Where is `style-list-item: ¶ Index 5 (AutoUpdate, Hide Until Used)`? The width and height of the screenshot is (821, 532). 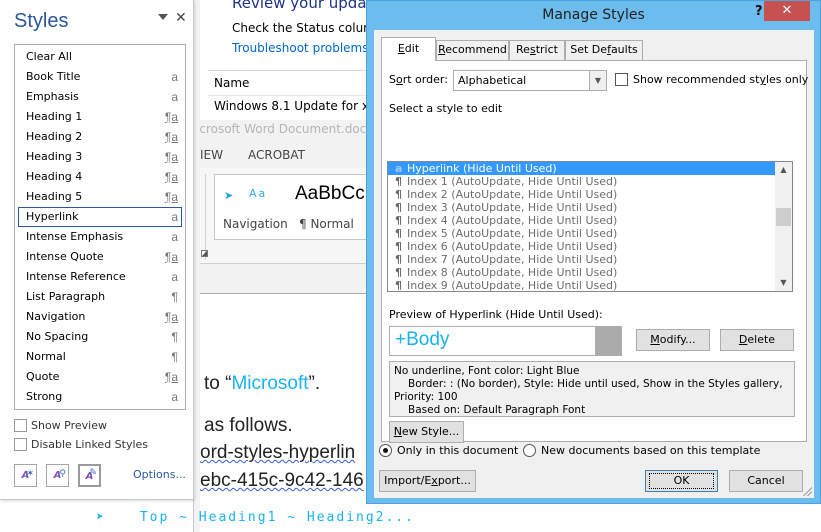 style-list-item: ¶ Index 5 (AutoUpdate, Hide Until Used) is located at coordinates (581, 233).